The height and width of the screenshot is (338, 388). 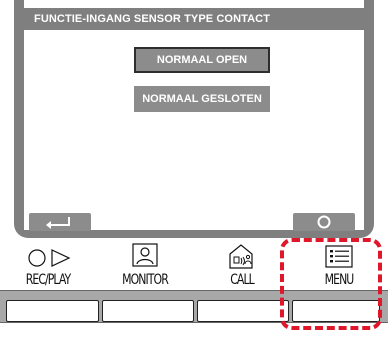 What do you see at coordinates (145, 280) in the screenshot?
I see `monitor-label: MONITOR` at bounding box center [145, 280].